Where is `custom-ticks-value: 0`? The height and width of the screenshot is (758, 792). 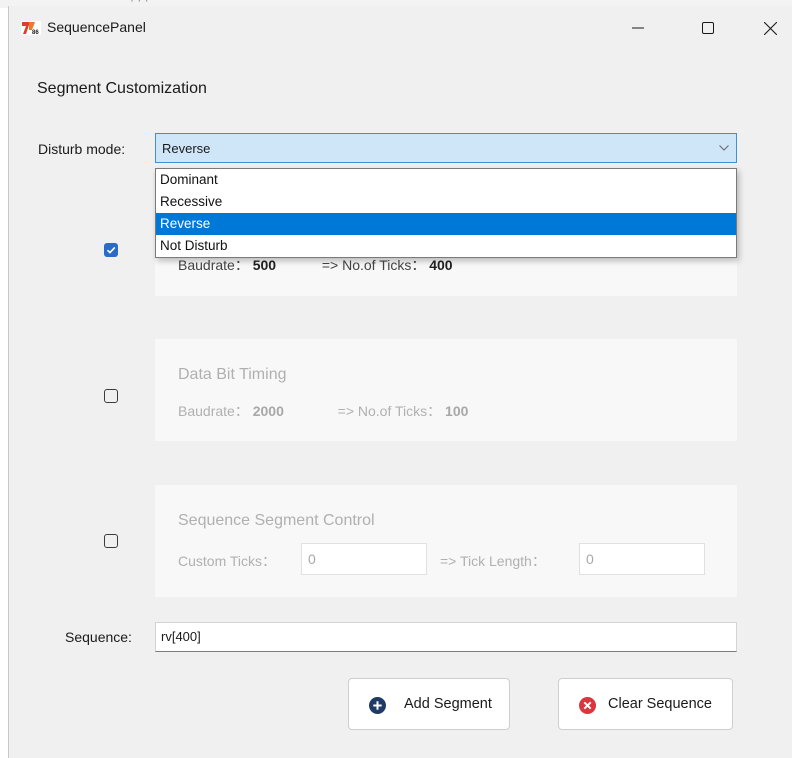 custom-ticks-value: 0 is located at coordinates (312, 559).